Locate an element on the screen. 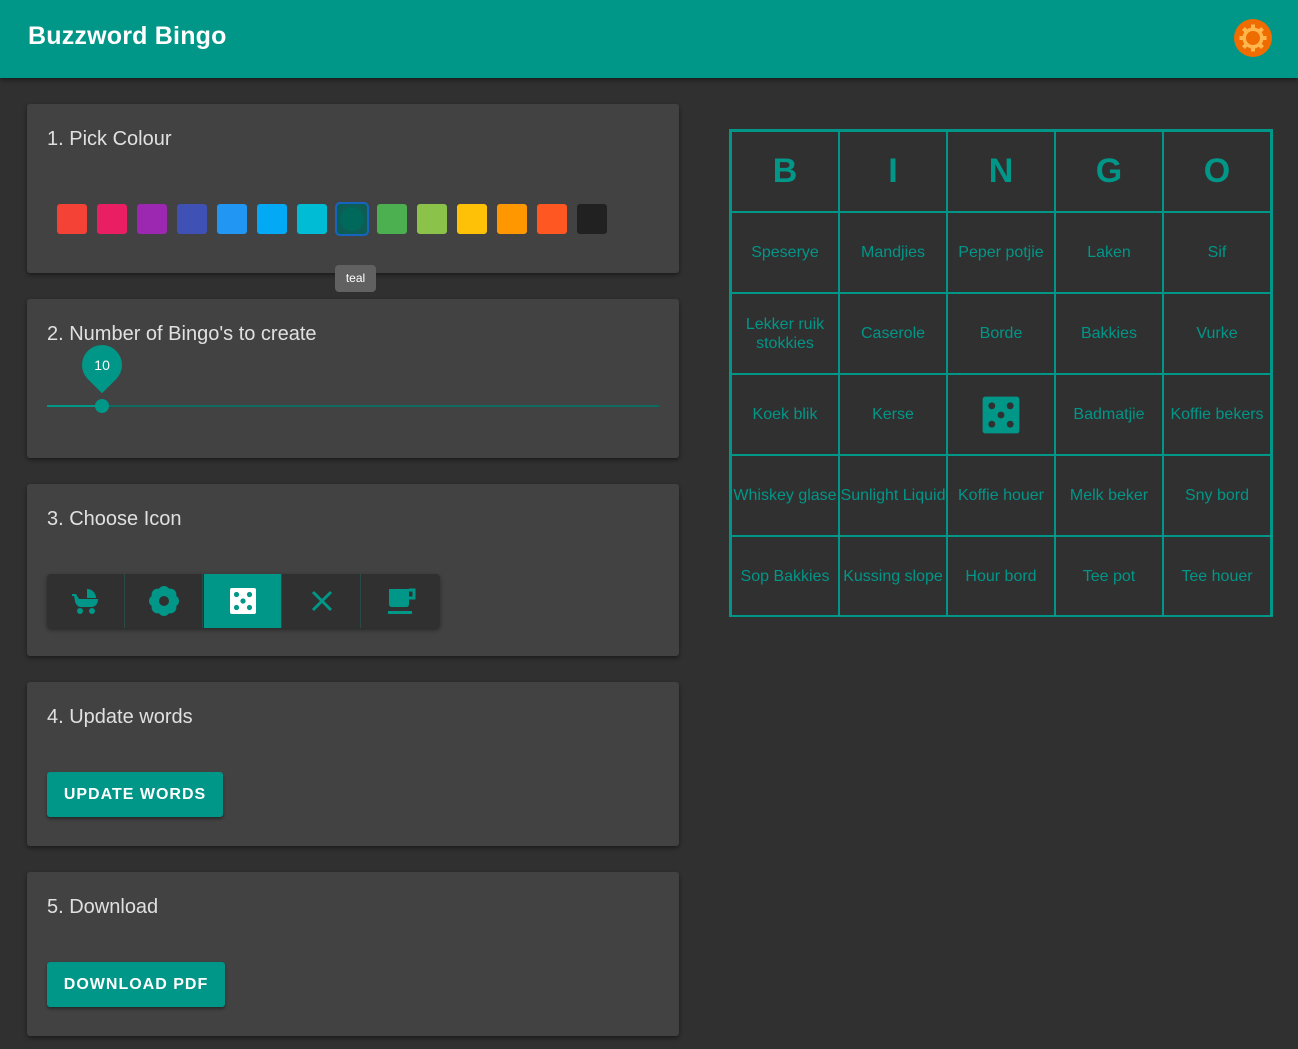 Image resolution: width=1298 pixels, height=1049 pixels. bingo-word-cell: Lekker ruik stokkies is located at coordinates (785, 333).